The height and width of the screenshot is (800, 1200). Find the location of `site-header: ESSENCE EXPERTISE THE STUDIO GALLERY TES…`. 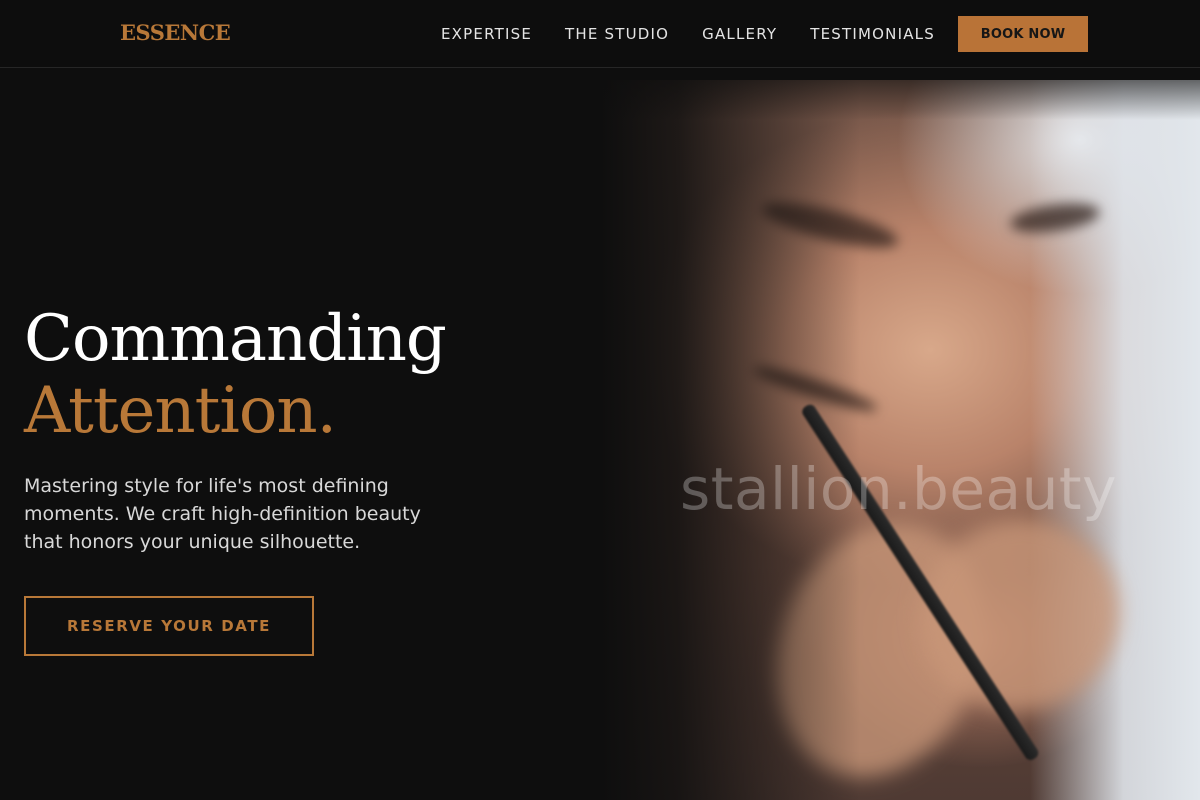

site-header: ESSENCE EXPERTISE THE STUDIO GALLERY TES… is located at coordinates (600, 34).